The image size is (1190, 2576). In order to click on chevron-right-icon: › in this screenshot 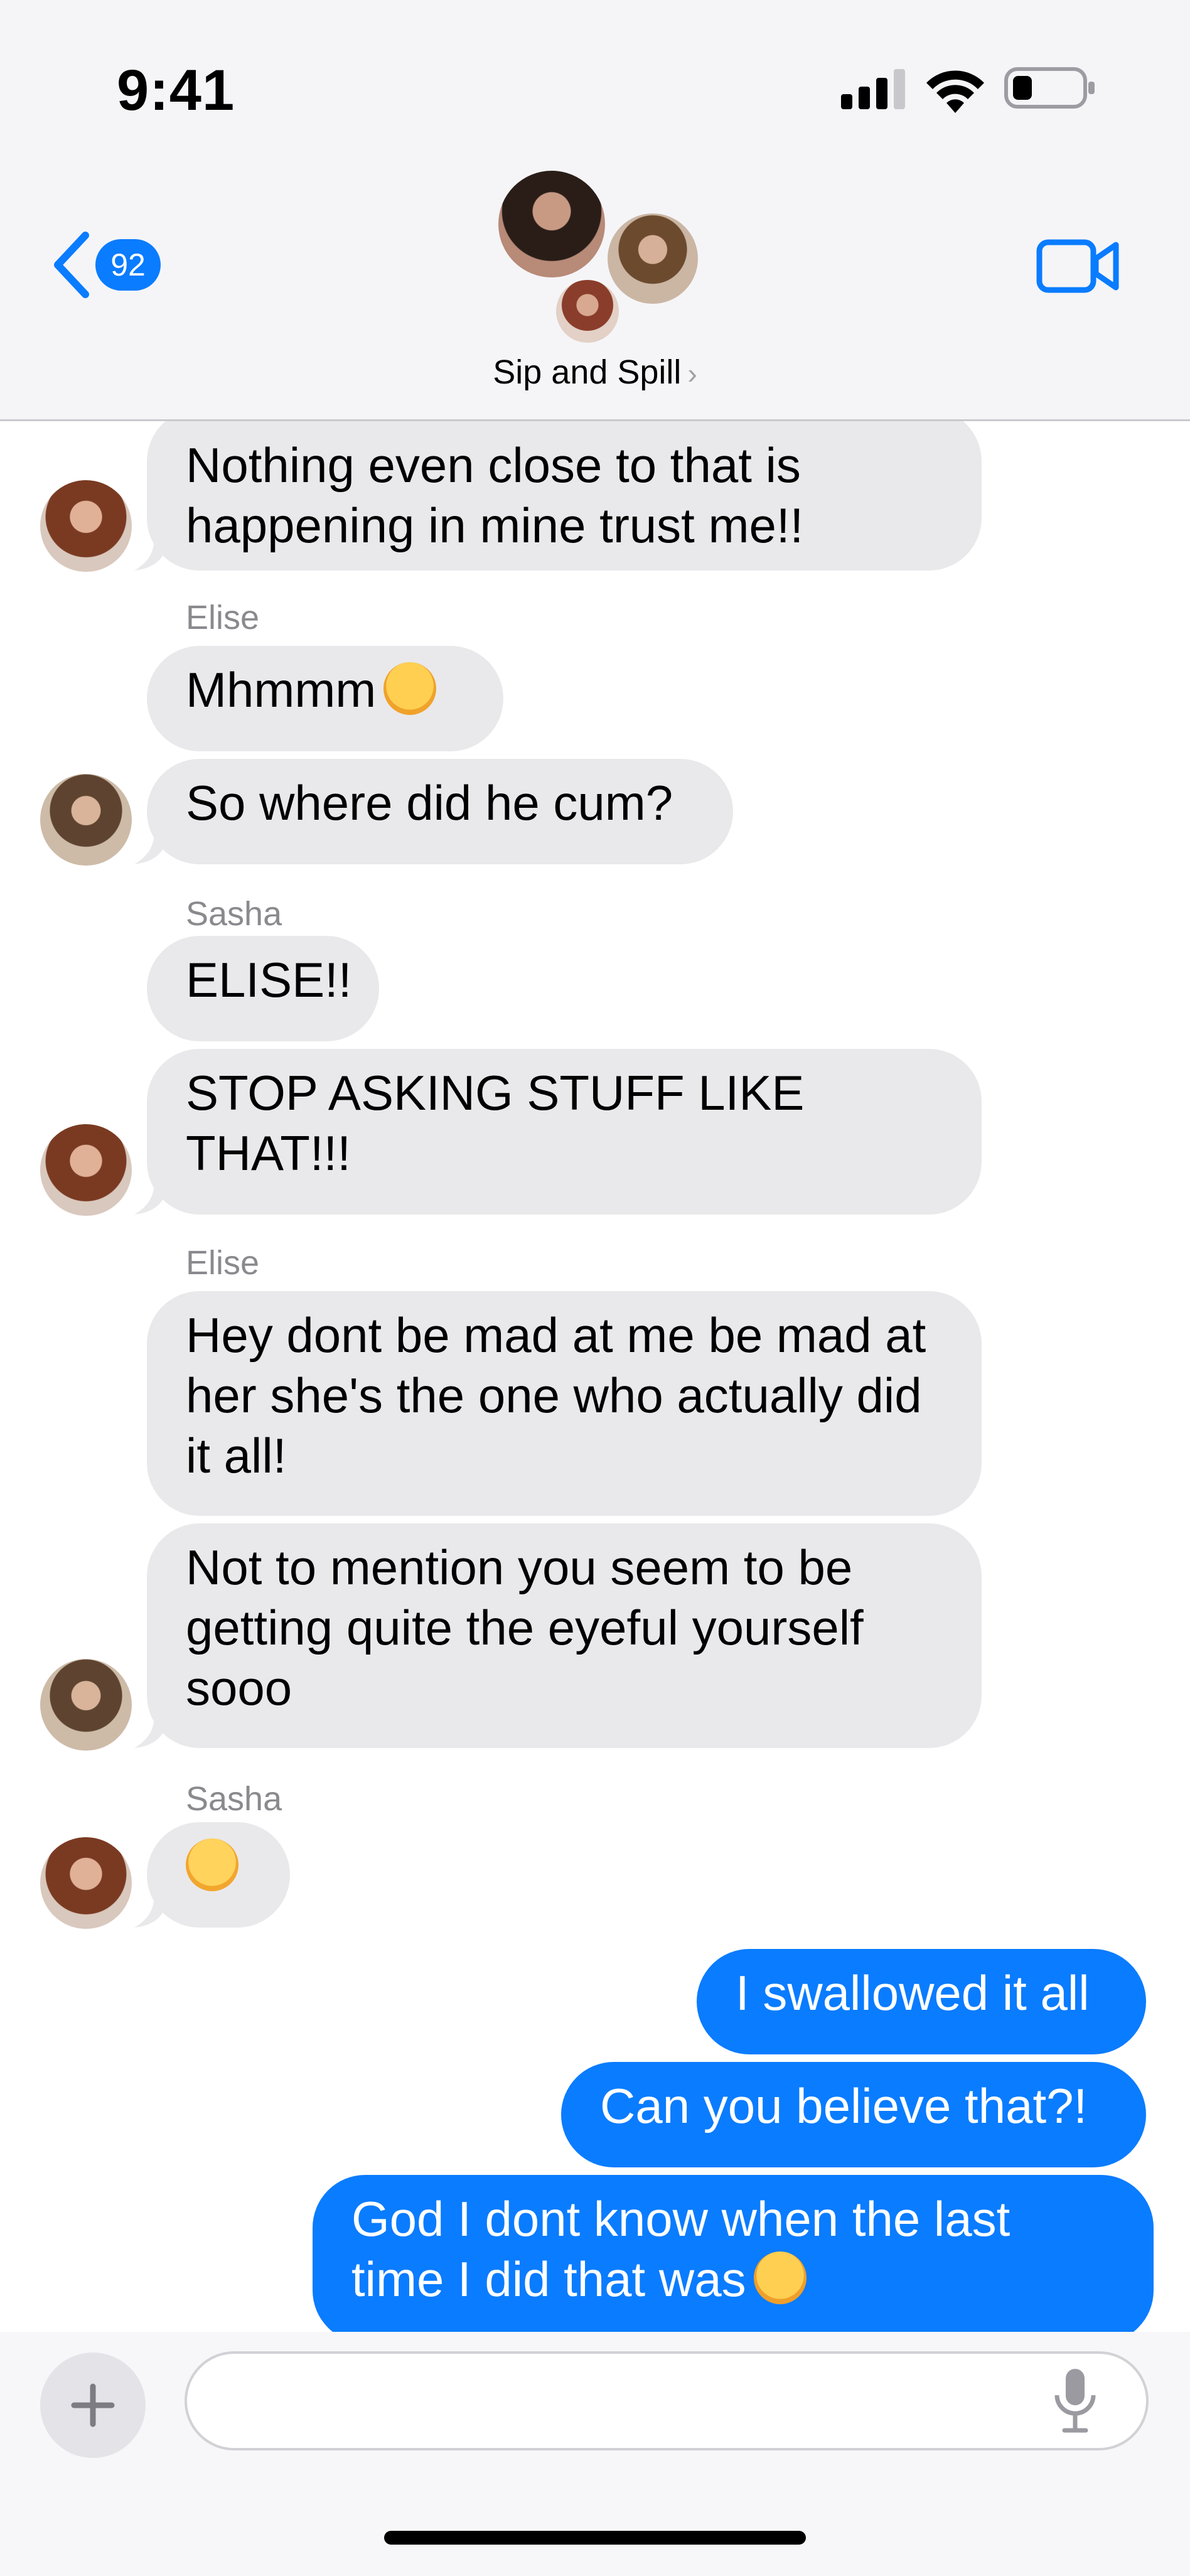, I will do `click(692, 374)`.